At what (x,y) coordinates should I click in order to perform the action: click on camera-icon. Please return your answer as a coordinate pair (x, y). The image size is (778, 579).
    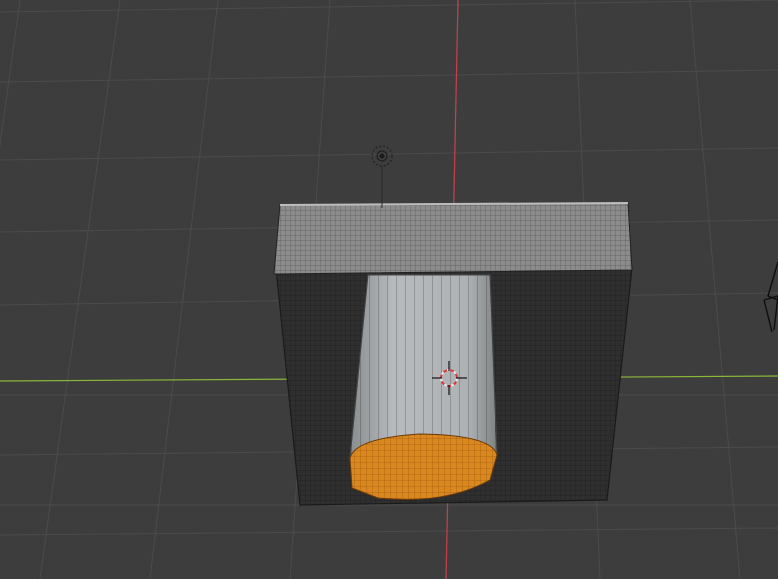
    Looking at the image, I should click on (770, 297).